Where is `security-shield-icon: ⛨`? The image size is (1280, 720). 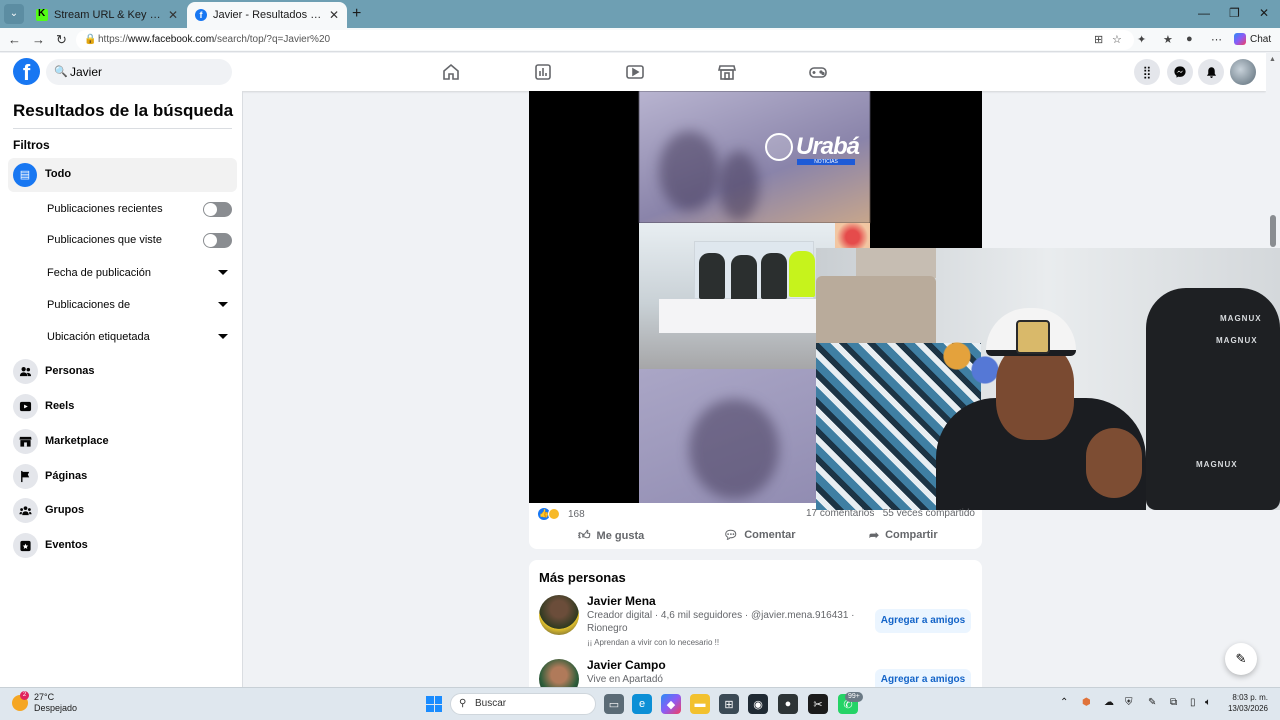 security-shield-icon: ⛨ is located at coordinates (1129, 702).